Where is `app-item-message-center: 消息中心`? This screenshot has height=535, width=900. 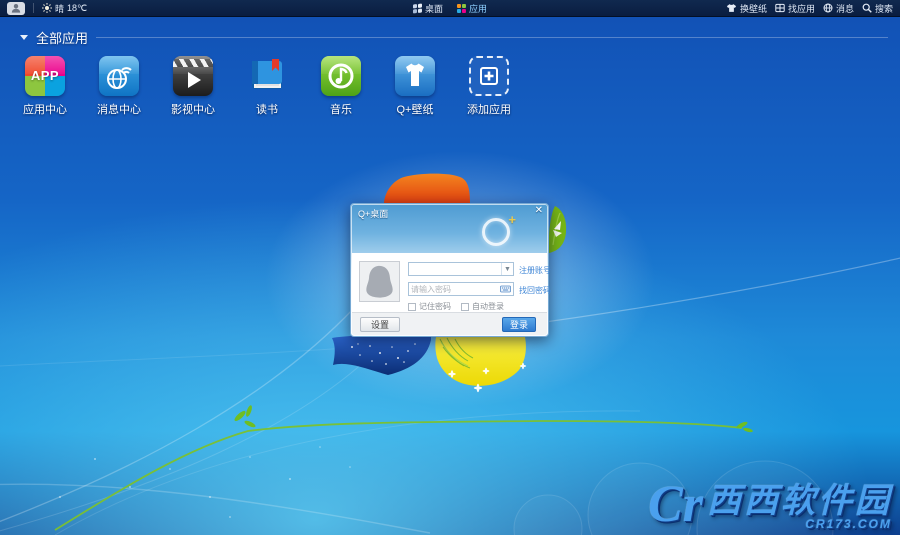
app-item-message-center: 消息中心 is located at coordinates (119, 86).